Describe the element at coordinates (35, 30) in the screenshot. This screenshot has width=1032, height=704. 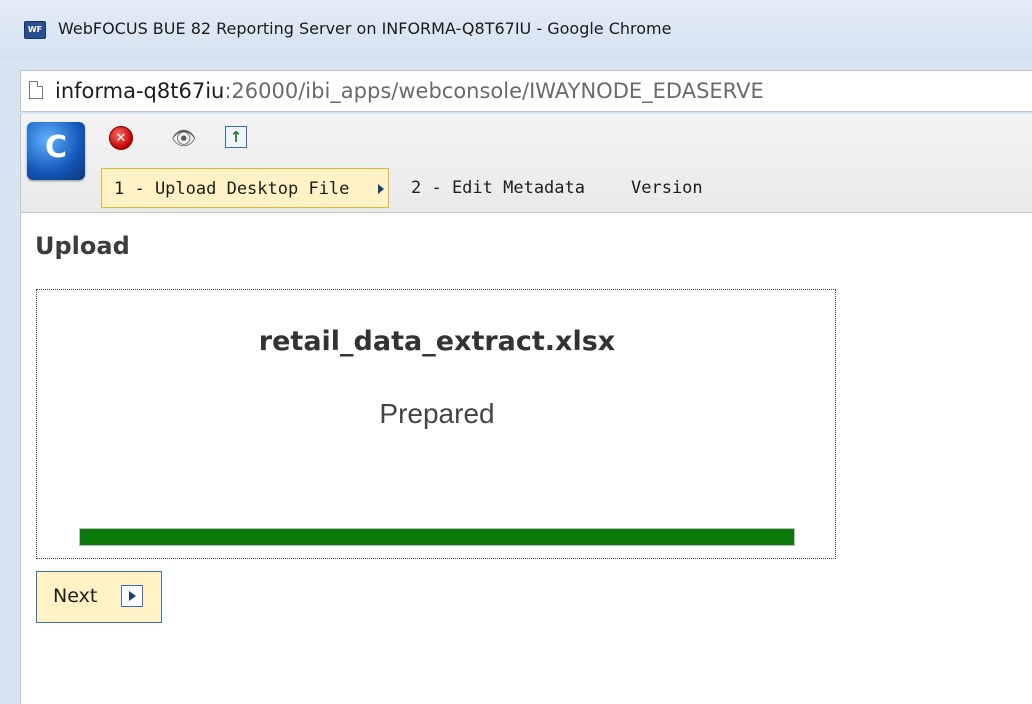
I see `webfocus-app-icon: WF` at that location.